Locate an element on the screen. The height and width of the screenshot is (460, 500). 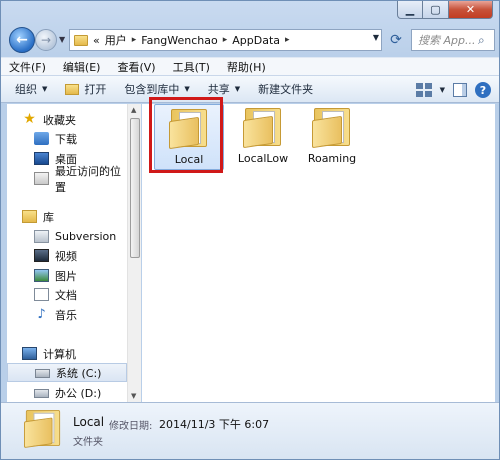
help-icon: ? is located at coordinates (483, 90).